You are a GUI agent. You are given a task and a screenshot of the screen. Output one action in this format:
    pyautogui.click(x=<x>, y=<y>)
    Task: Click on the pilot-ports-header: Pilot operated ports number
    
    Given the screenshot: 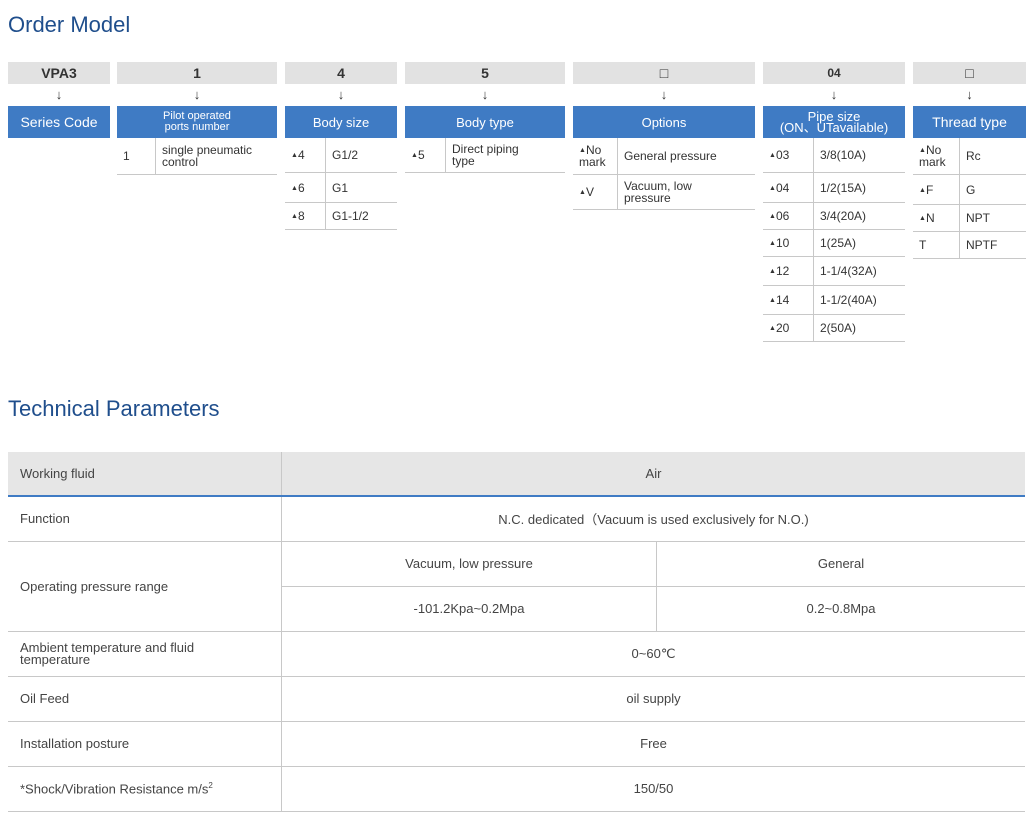 What is the action you would take?
    pyautogui.click(x=197, y=122)
    